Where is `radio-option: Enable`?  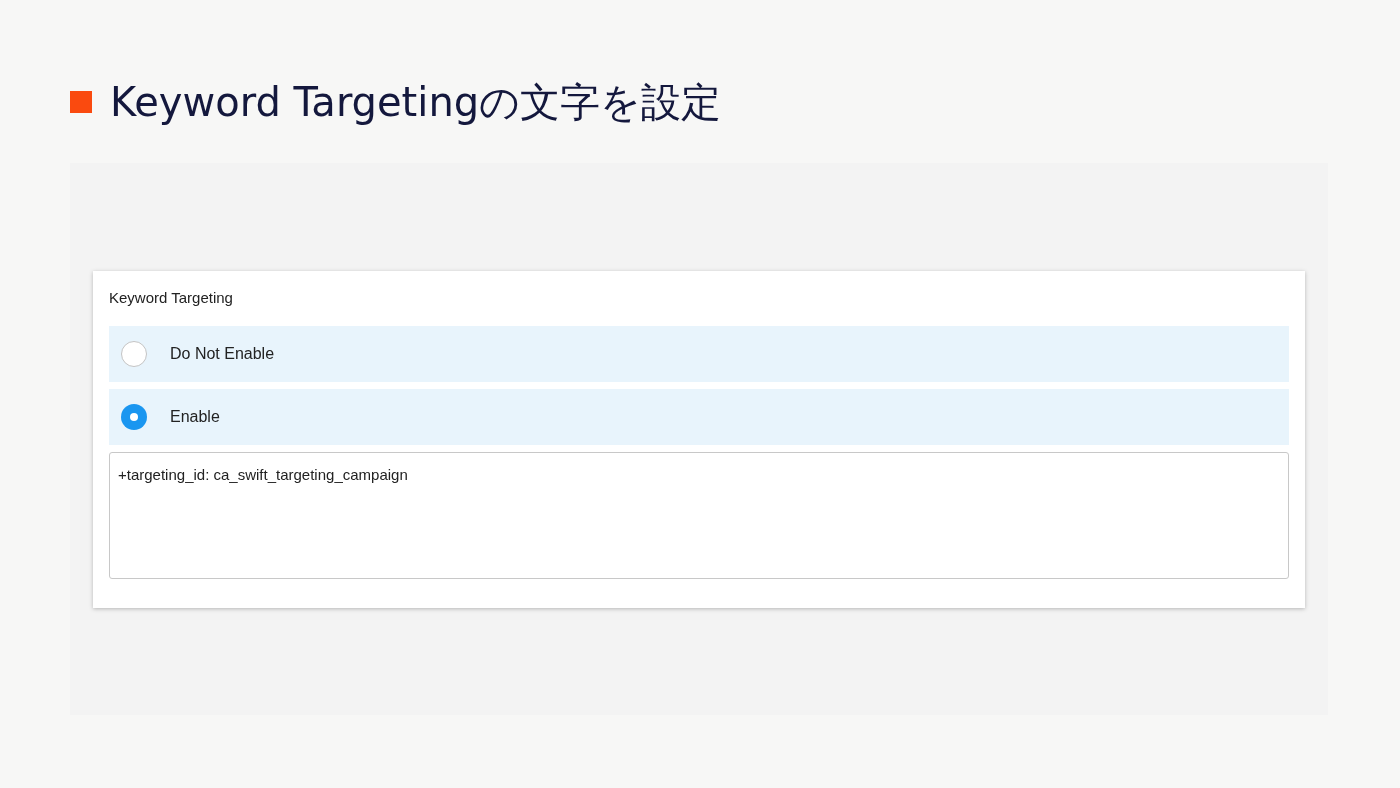
radio-option: Enable is located at coordinates (699, 416).